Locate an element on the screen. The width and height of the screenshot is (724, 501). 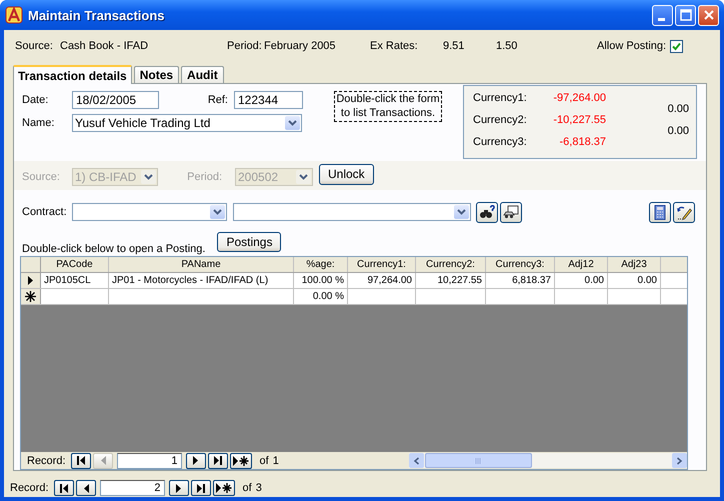
table-cell: JP0105CL is located at coordinates (75, 280).